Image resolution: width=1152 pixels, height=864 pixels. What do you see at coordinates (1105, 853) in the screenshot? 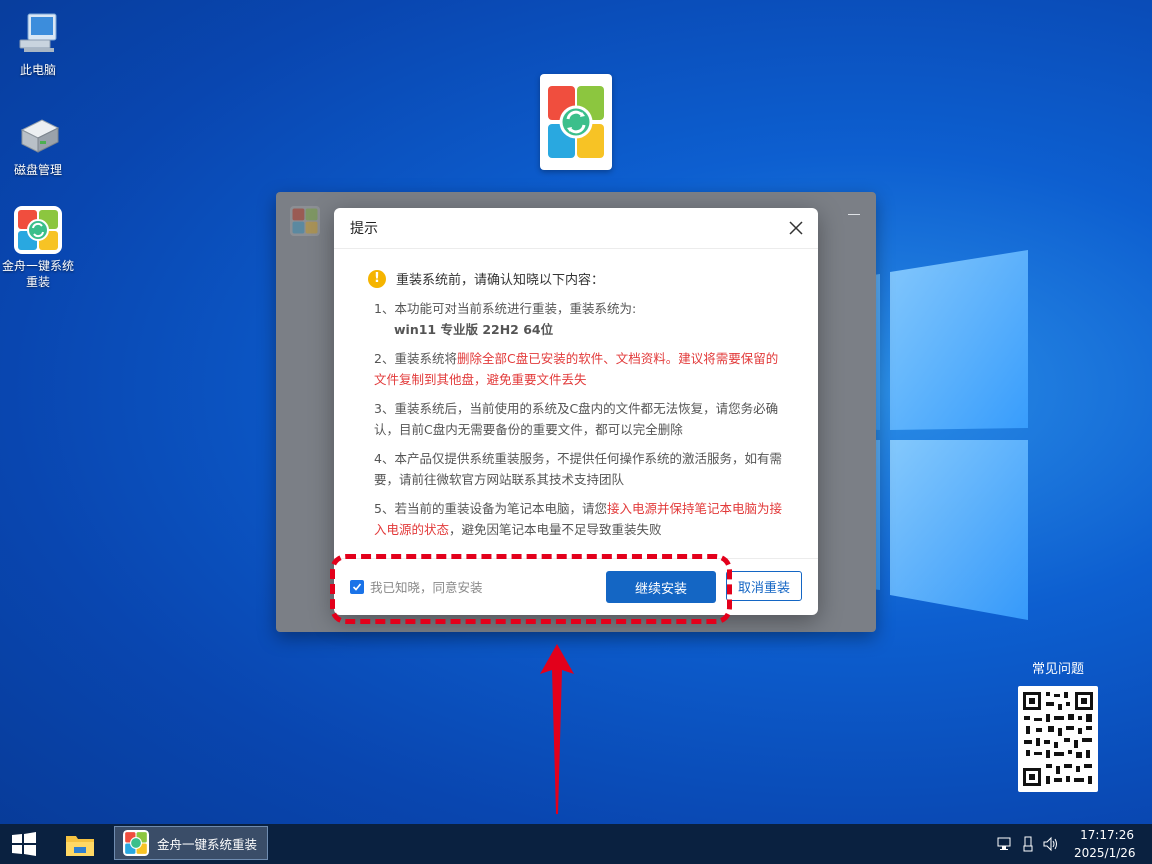
I see `clock-date: 2025/1/26` at bounding box center [1105, 853].